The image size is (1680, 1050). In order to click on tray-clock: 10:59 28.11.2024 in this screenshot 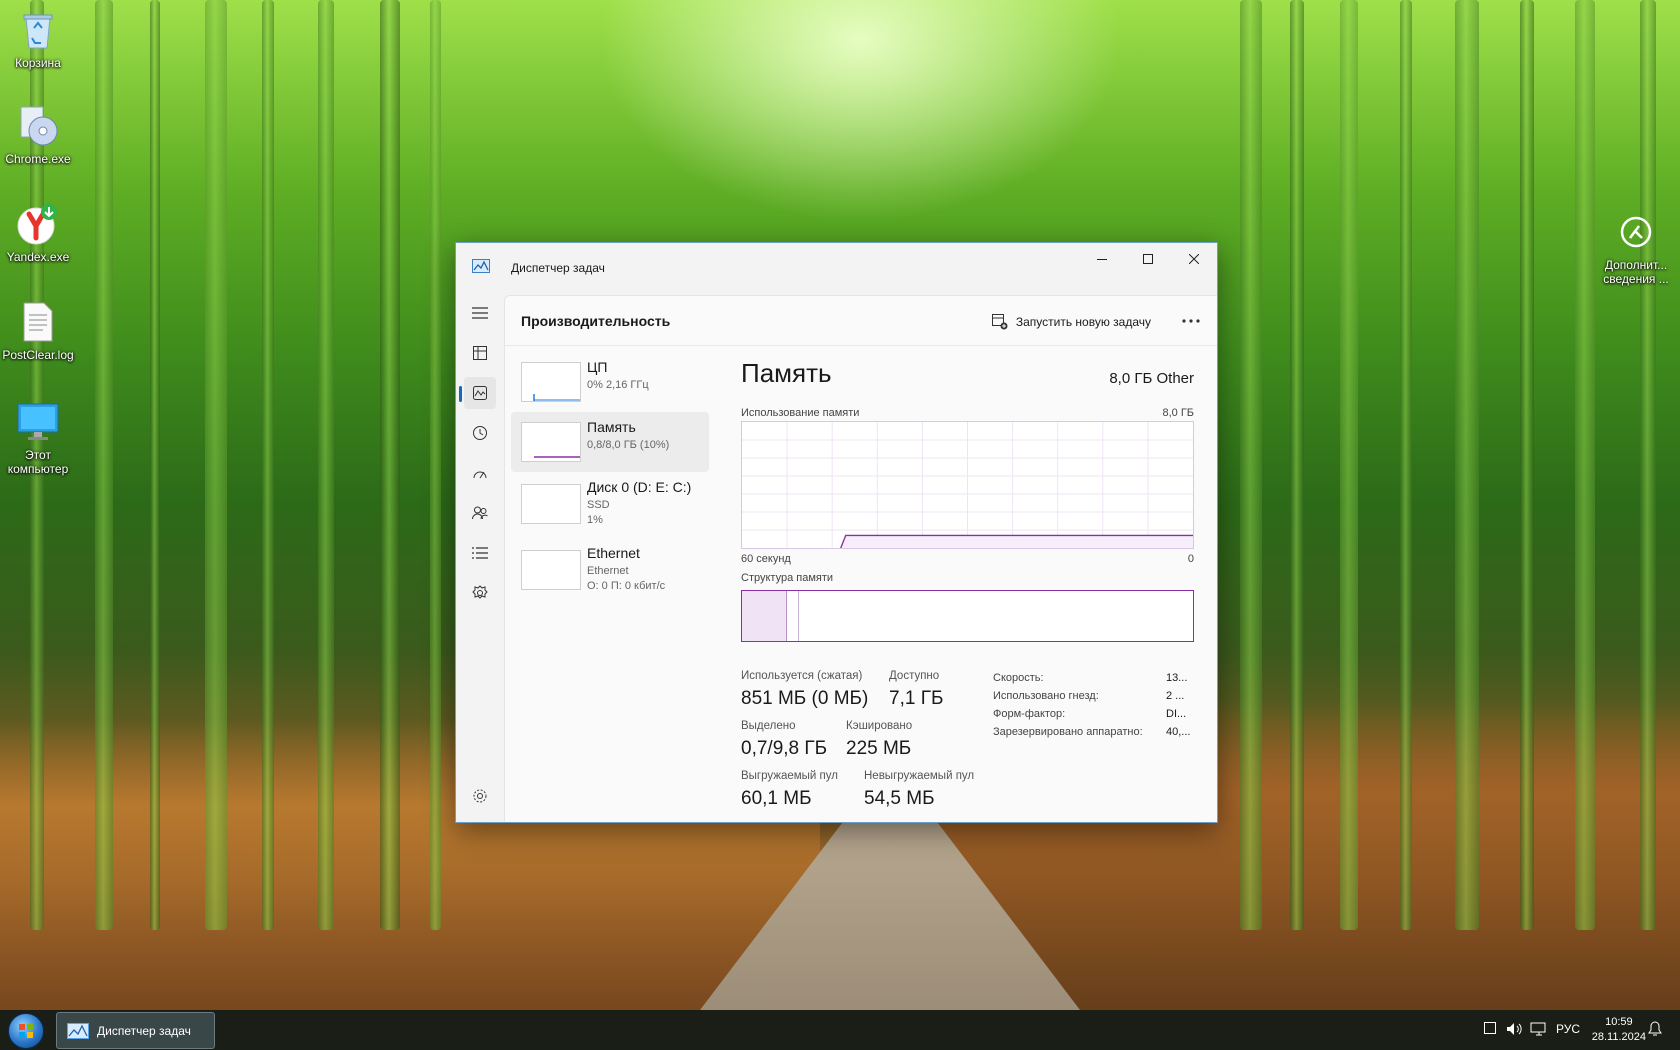, I will do `click(1619, 1030)`.